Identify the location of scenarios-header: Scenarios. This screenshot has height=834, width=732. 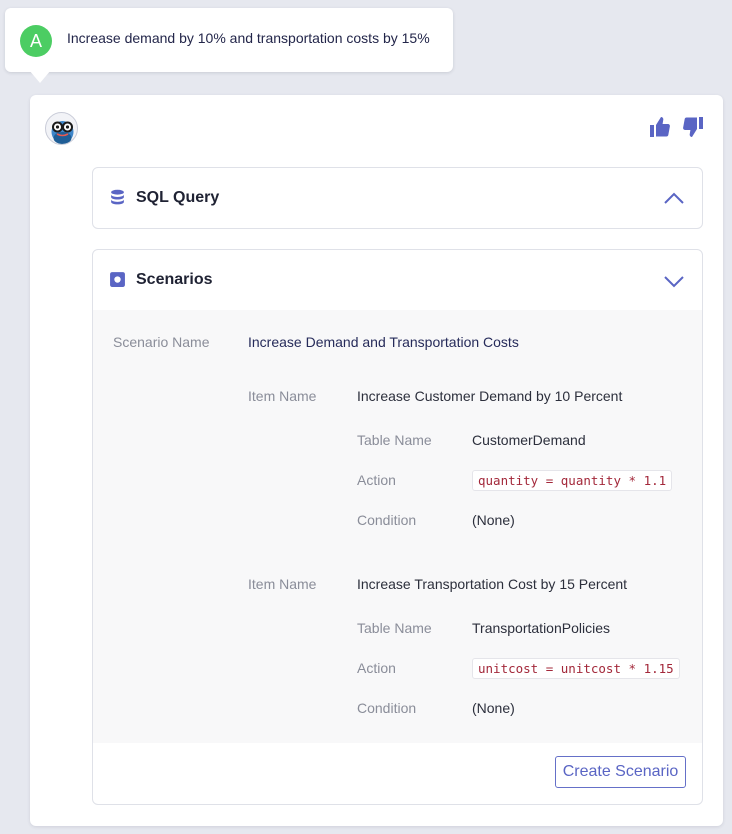
(397, 280).